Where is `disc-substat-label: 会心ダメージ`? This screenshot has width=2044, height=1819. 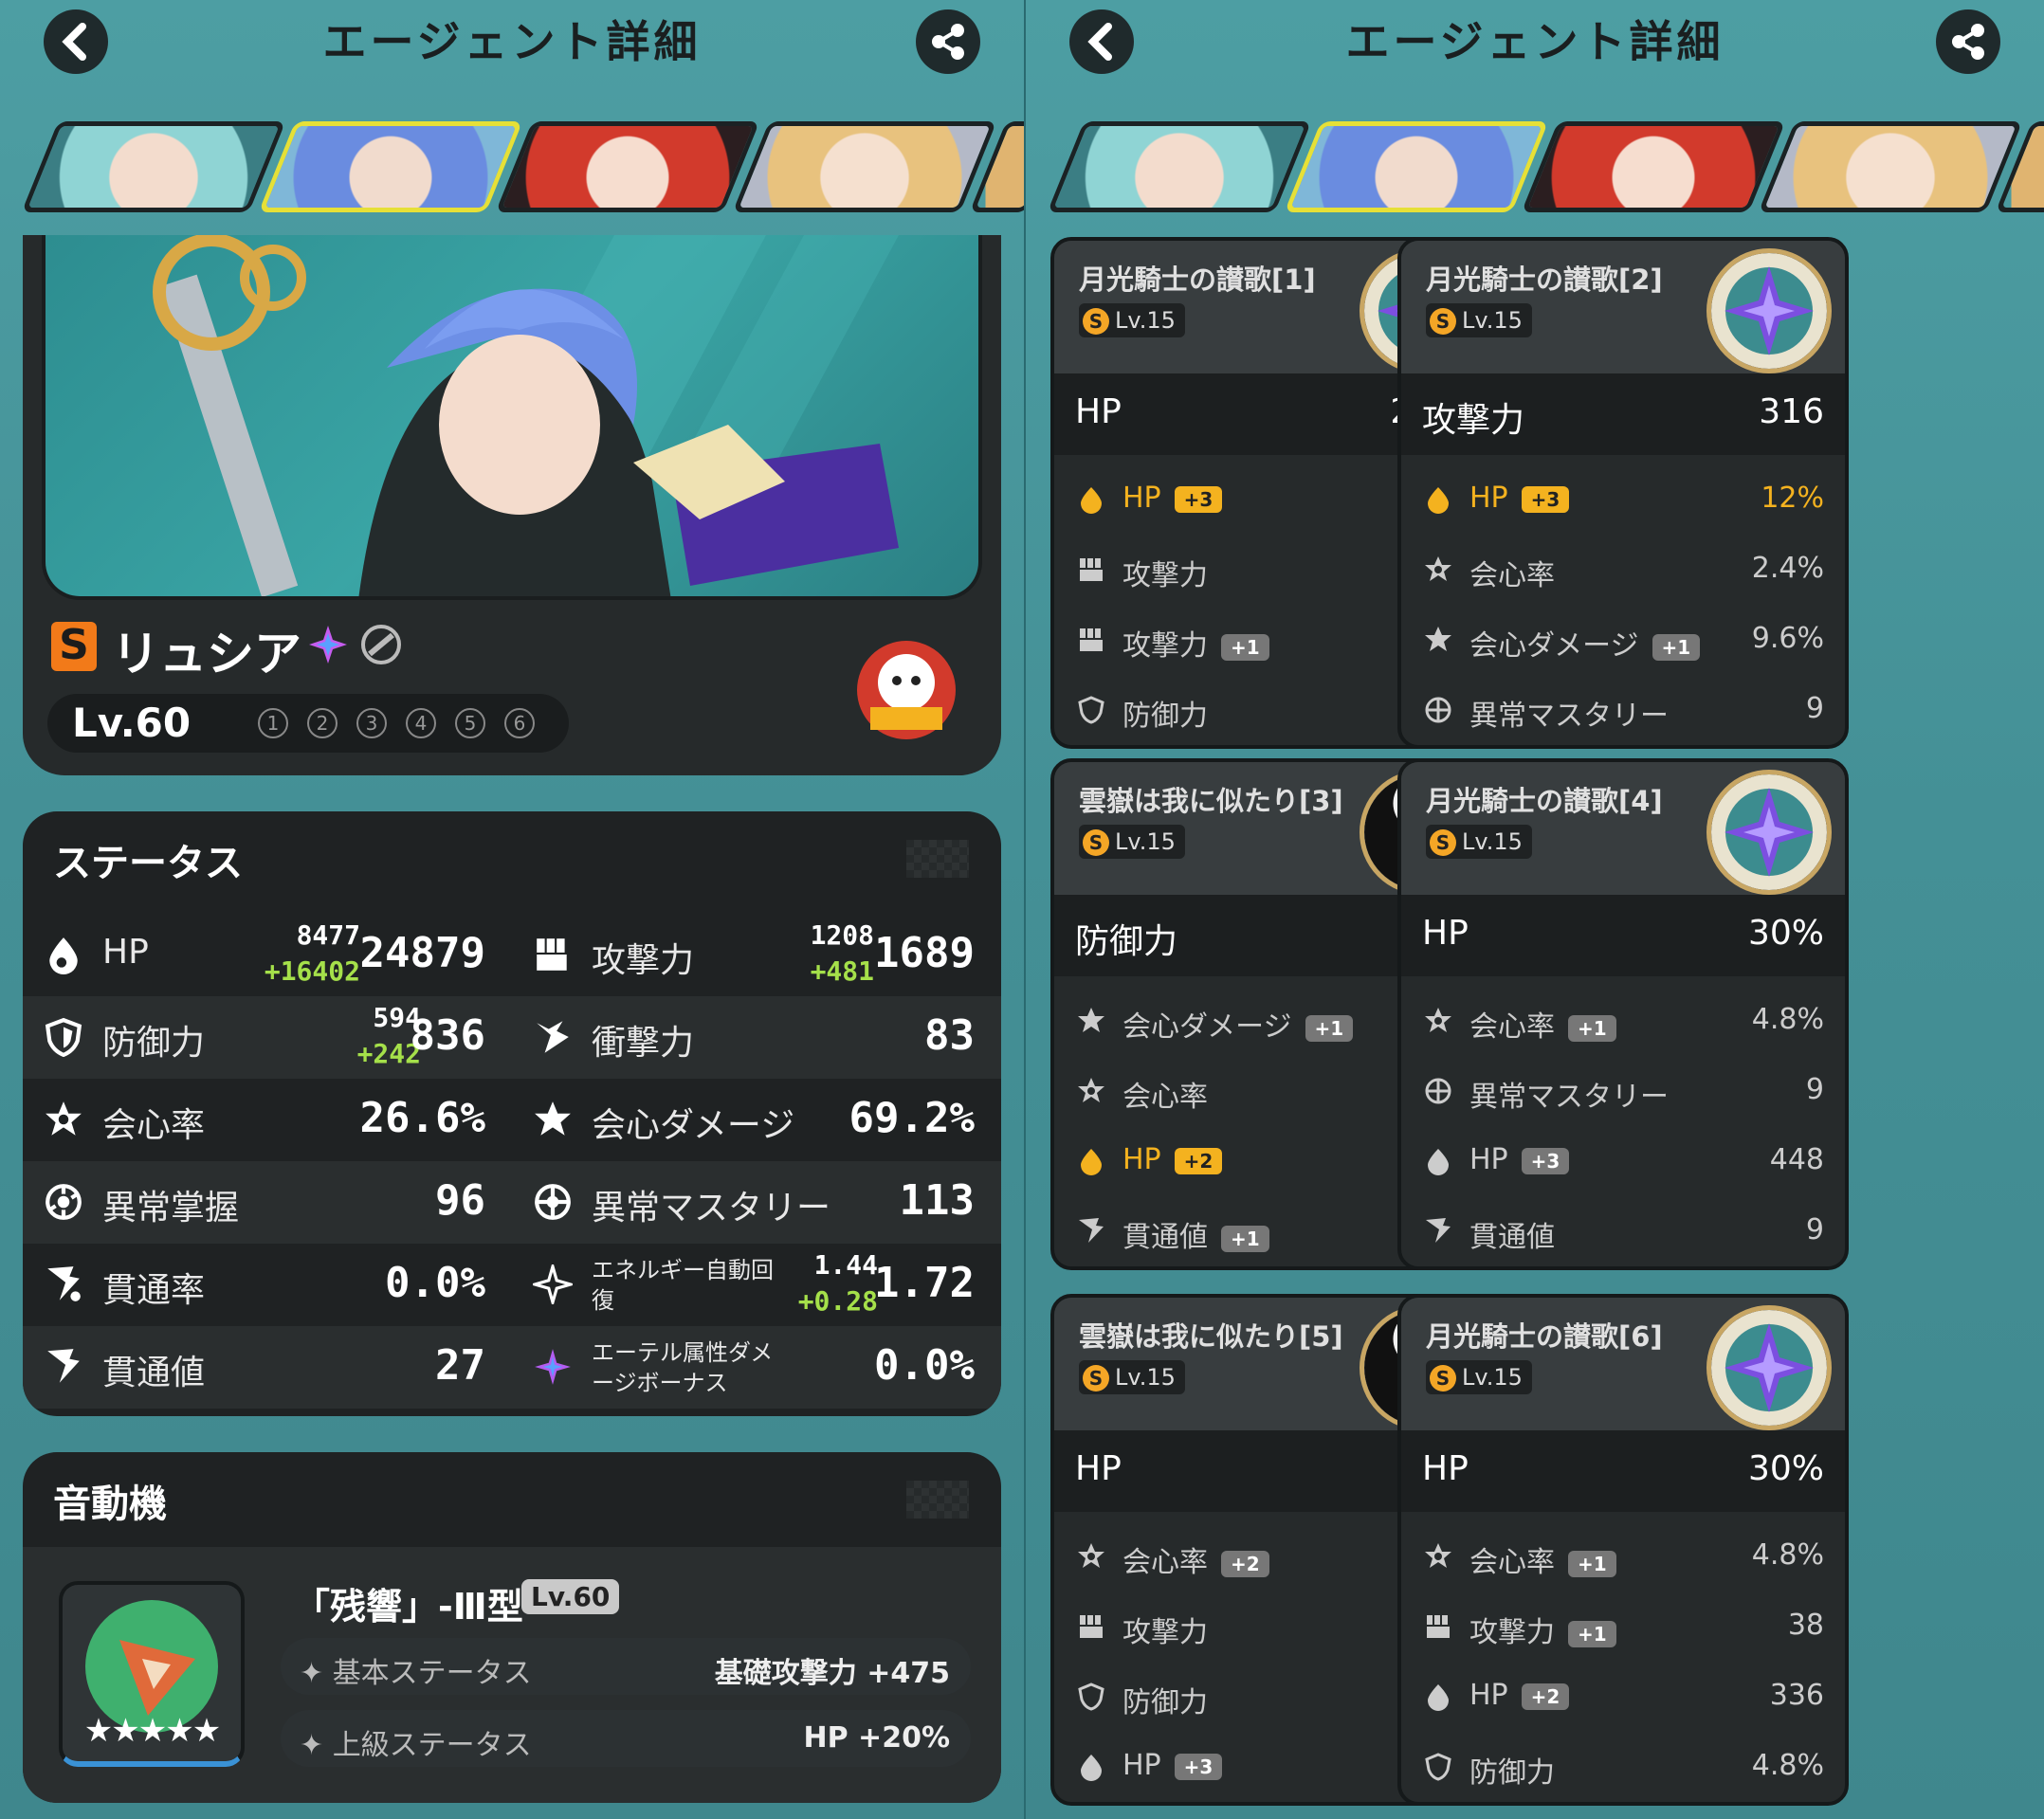
disc-substat-label: 会心ダメージ is located at coordinates (1207, 1027).